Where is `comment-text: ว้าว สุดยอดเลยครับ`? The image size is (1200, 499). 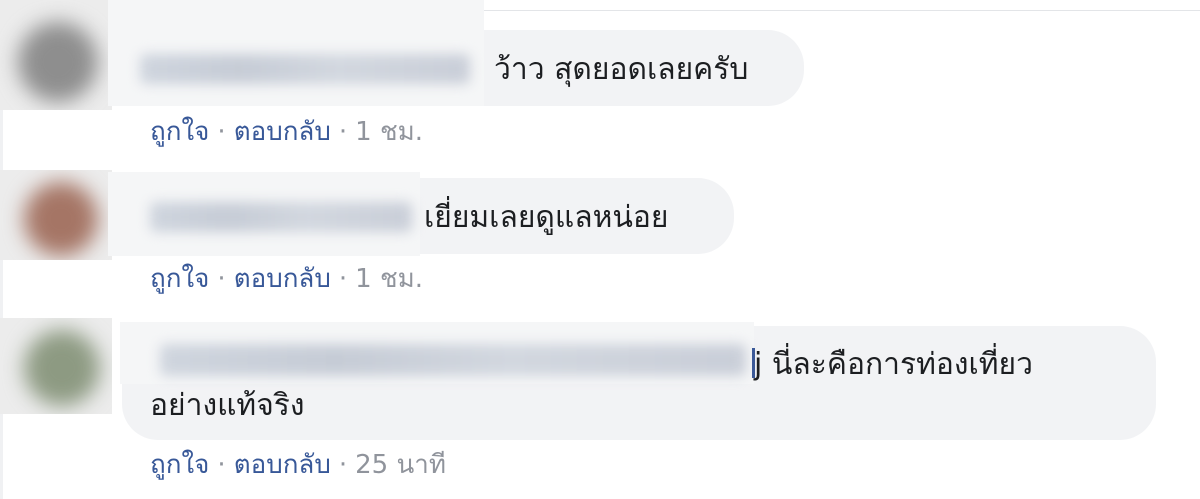 comment-text: ว้าว สุดยอดเลยครับ is located at coordinates (621, 69).